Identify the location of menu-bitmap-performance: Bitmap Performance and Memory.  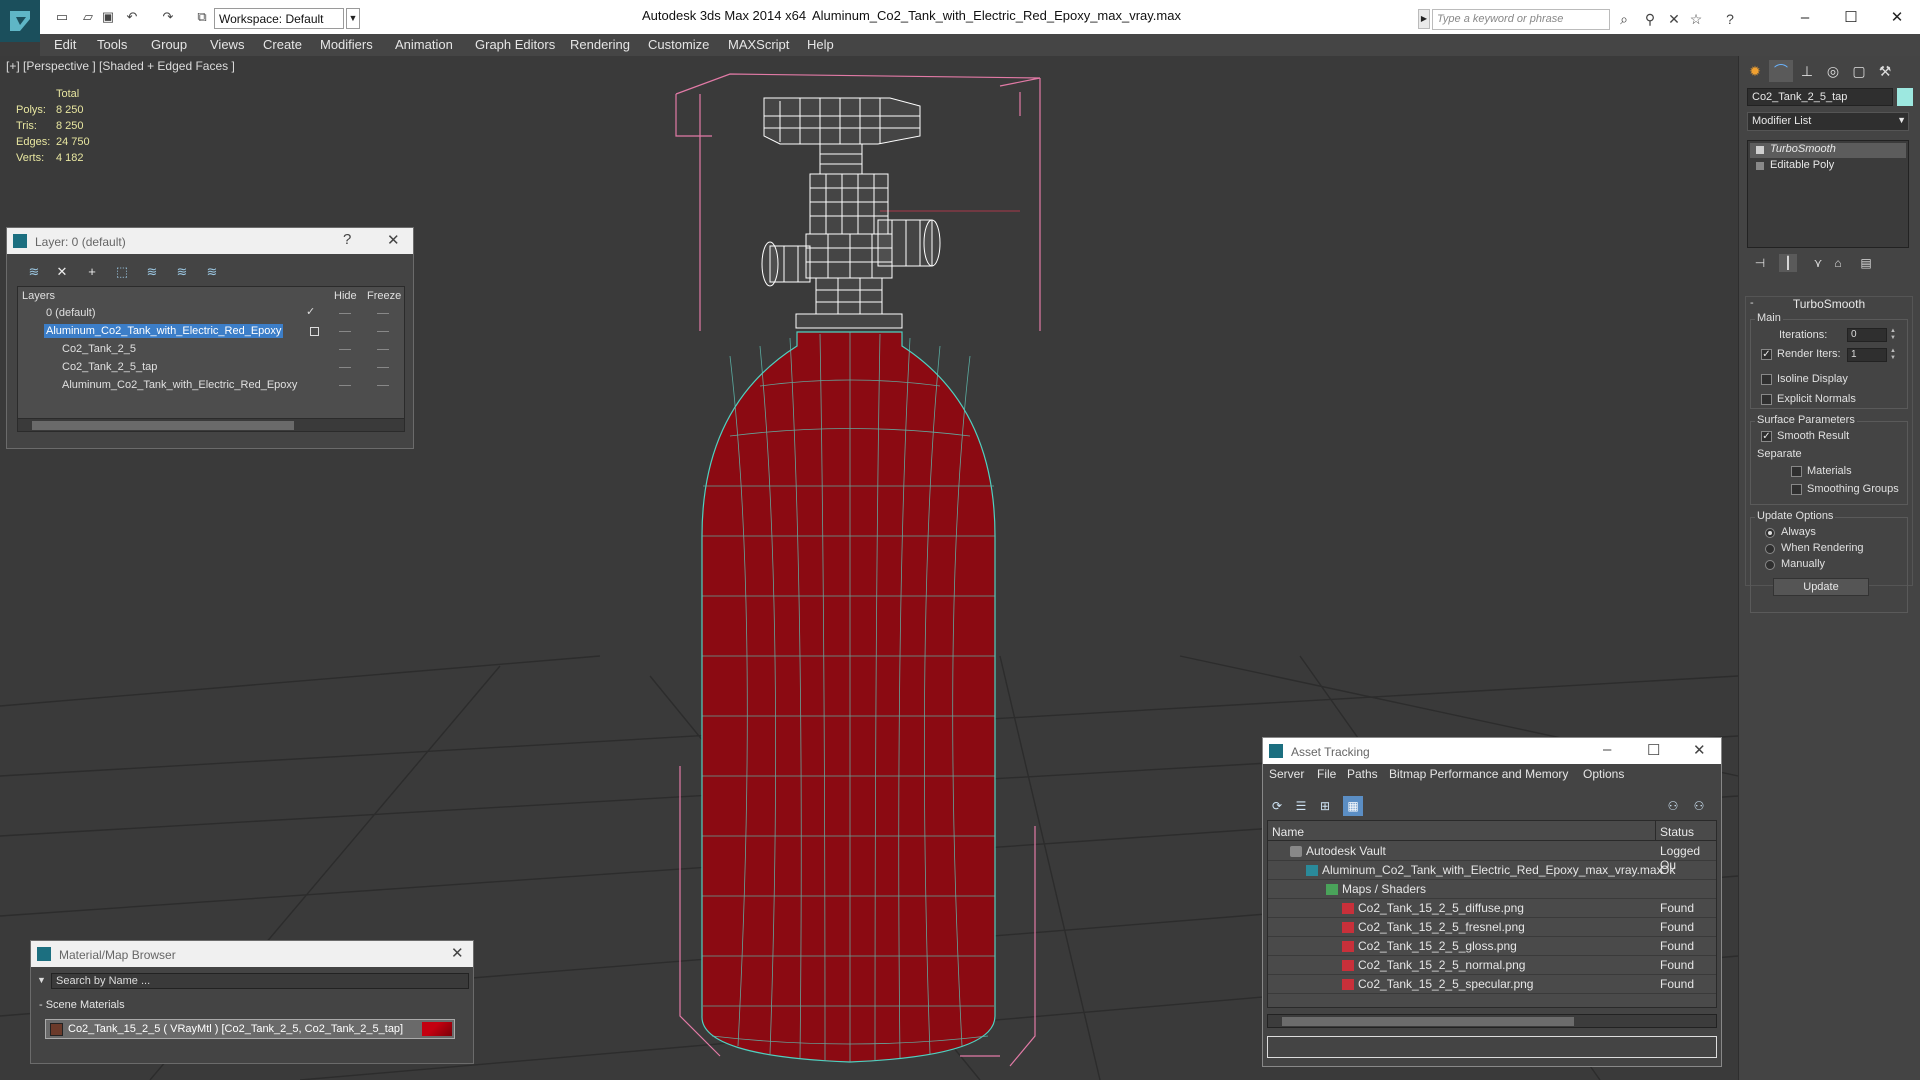
(1478, 774).